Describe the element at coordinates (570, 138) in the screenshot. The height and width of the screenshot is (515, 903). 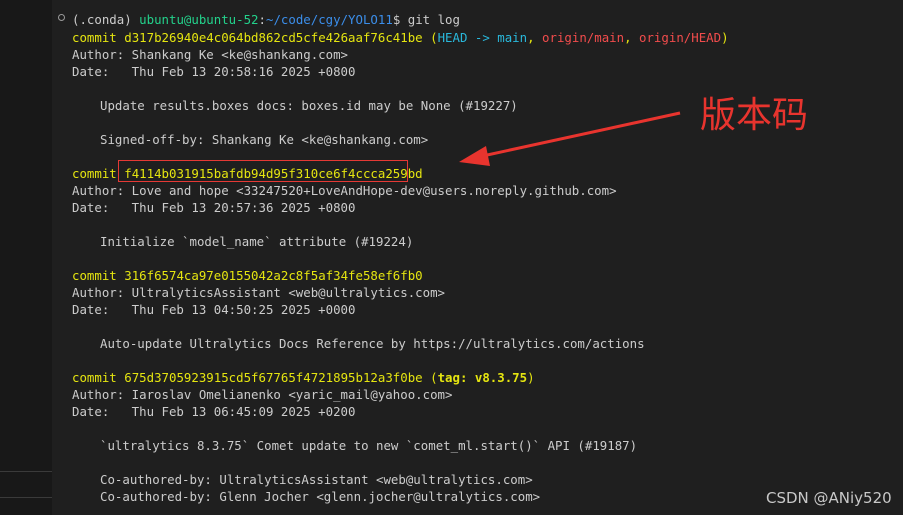
I see `arrow-icon` at that location.